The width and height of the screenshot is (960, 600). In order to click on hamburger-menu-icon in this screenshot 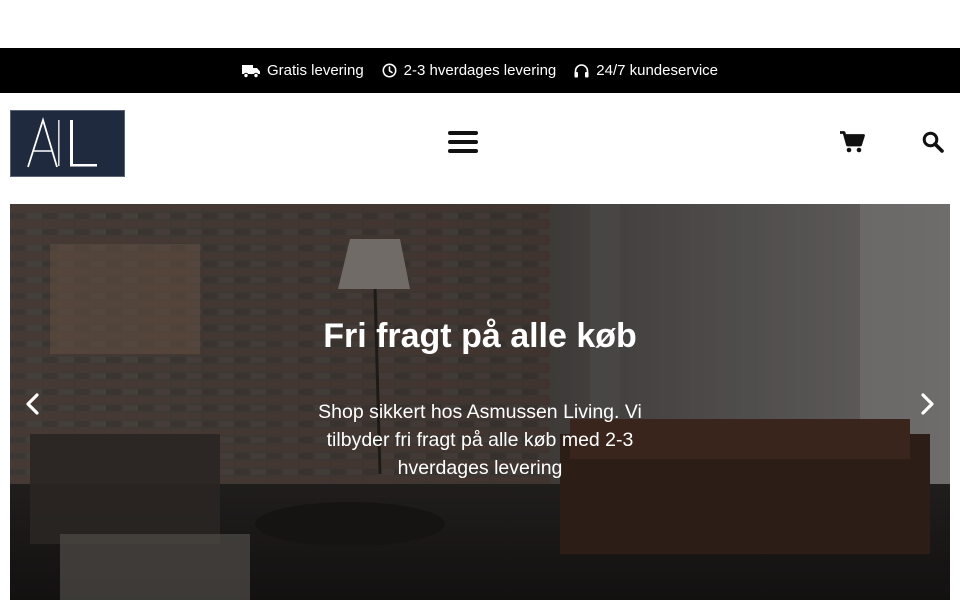, I will do `click(463, 143)`.